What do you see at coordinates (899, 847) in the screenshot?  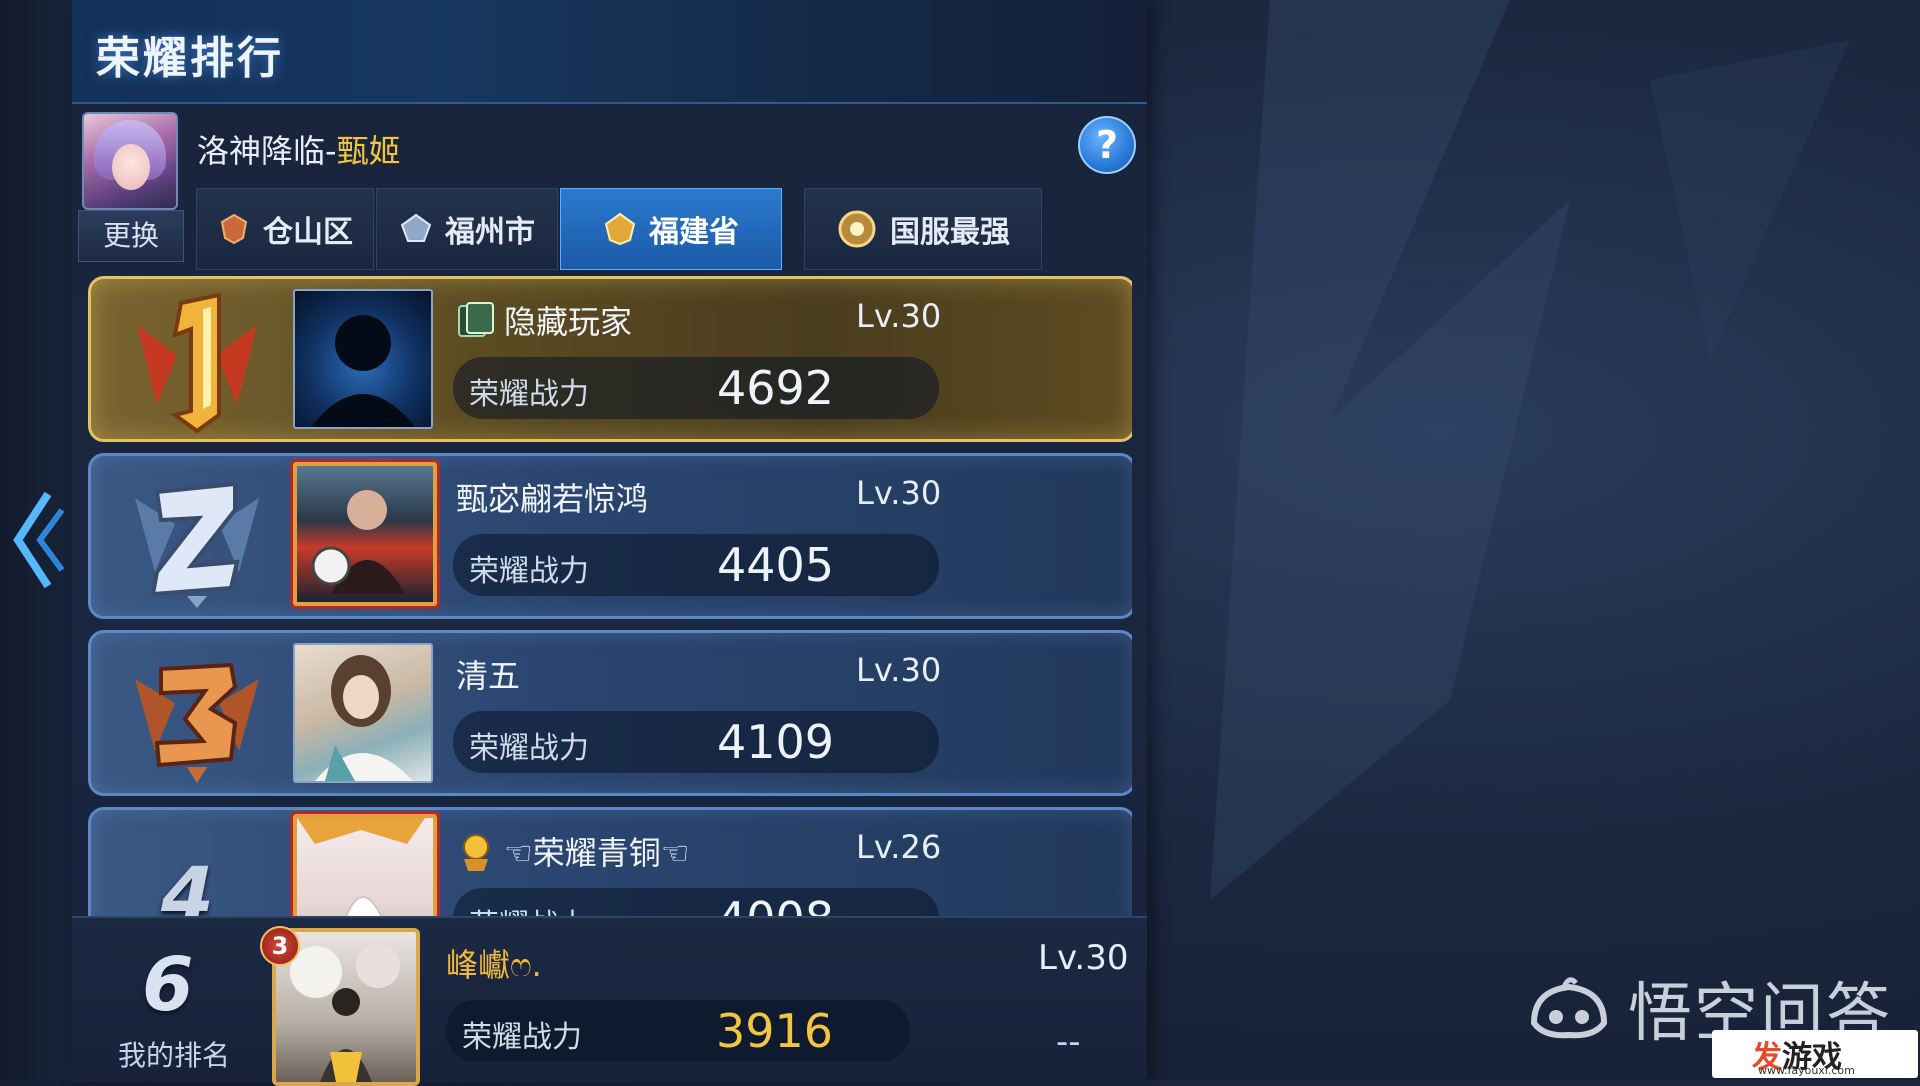 I see `player-level: Lv.26` at bounding box center [899, 847].